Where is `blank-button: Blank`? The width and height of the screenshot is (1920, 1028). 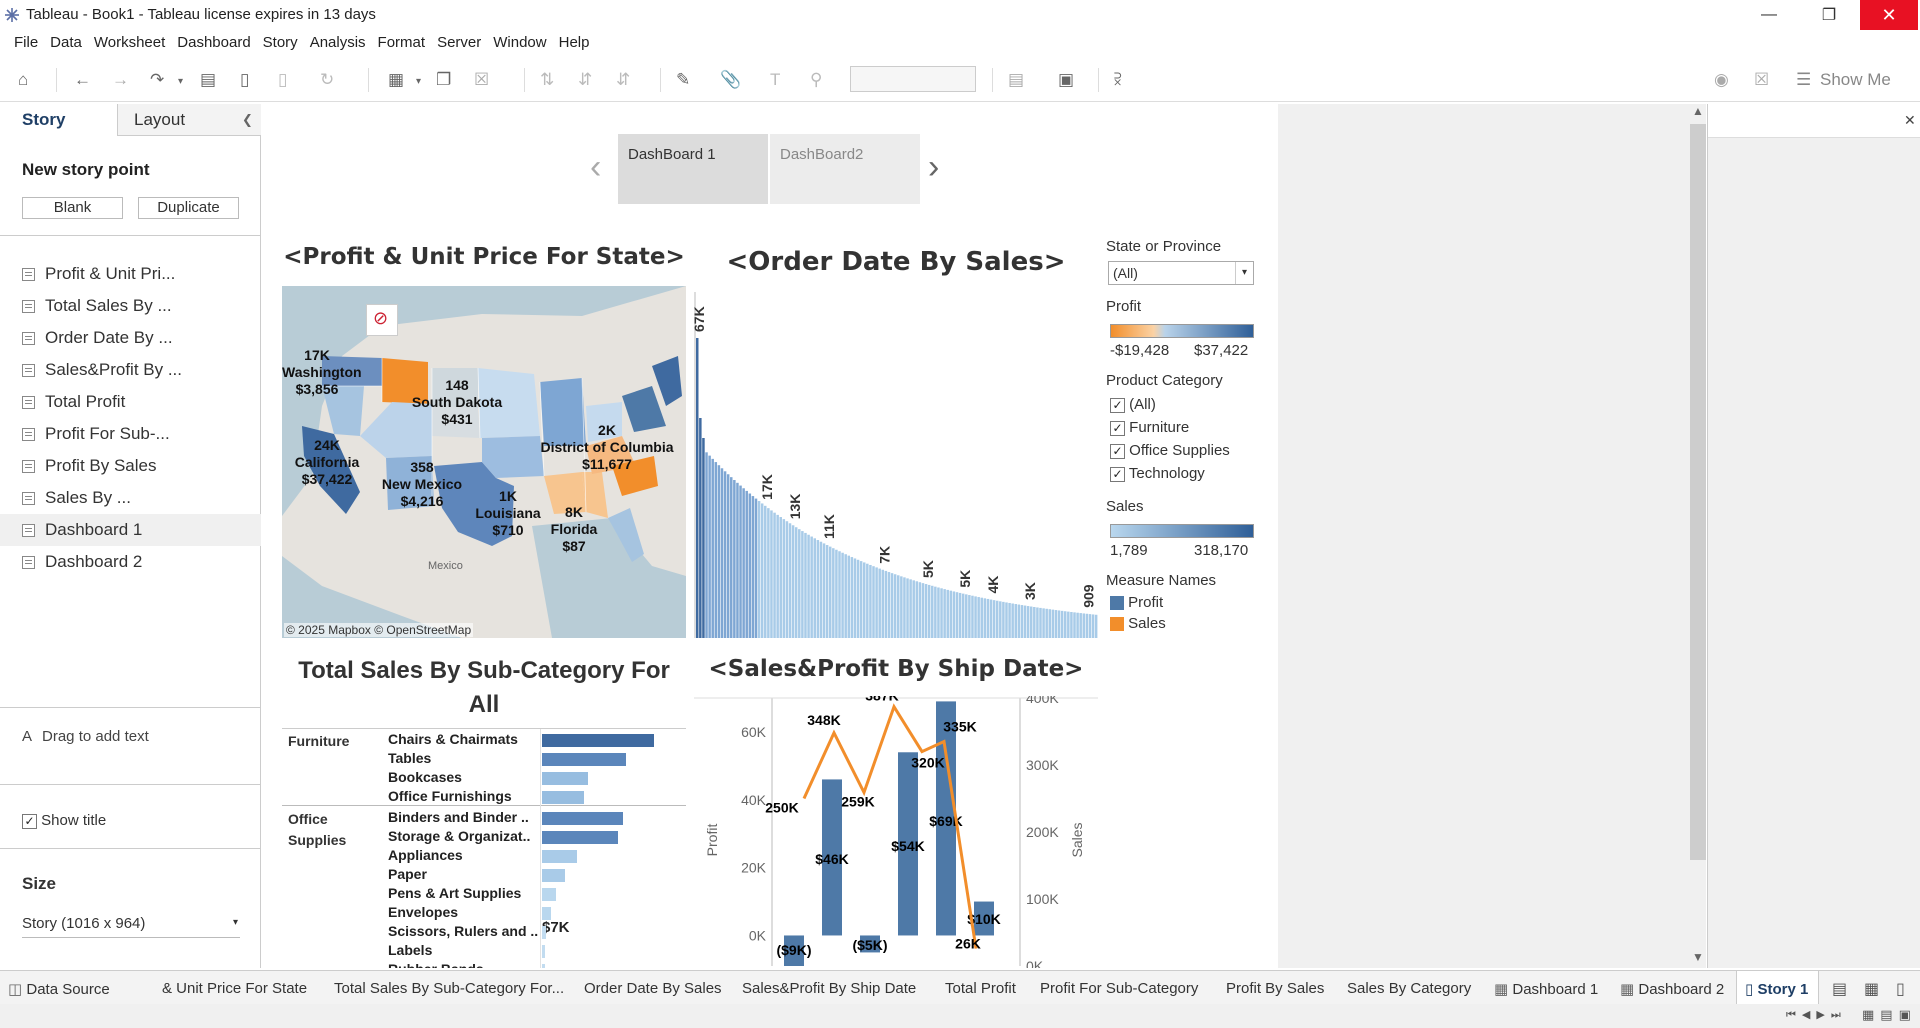
blank-button: Blank is located at coordinates (72, 208).